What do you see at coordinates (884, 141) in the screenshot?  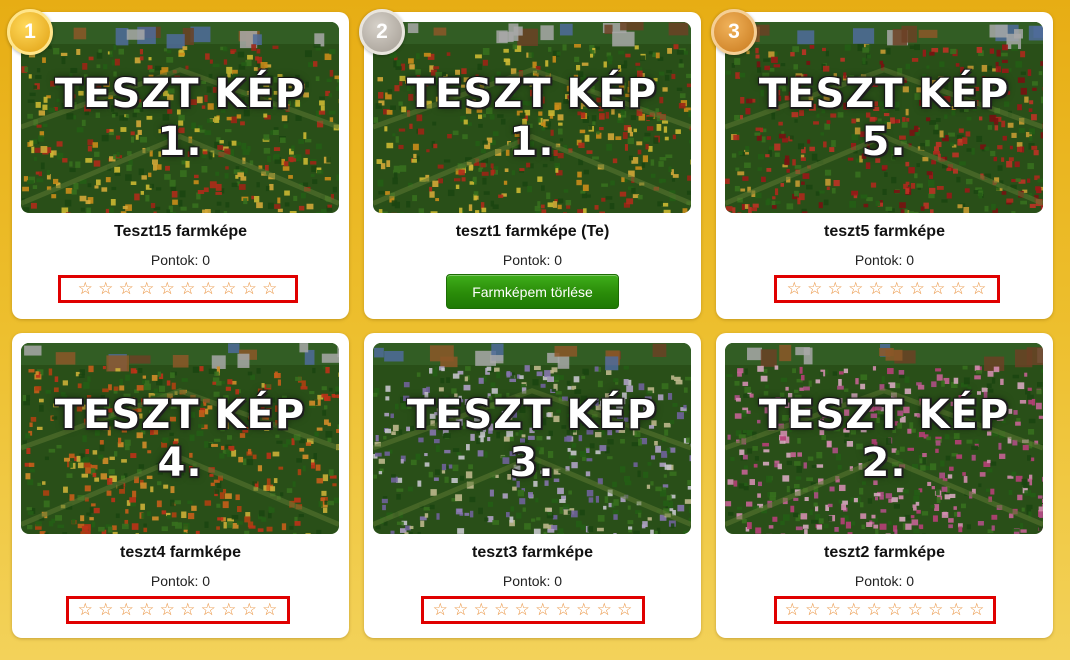 I see `image-caption-line2: 5.` at bounding box center [884, 141].